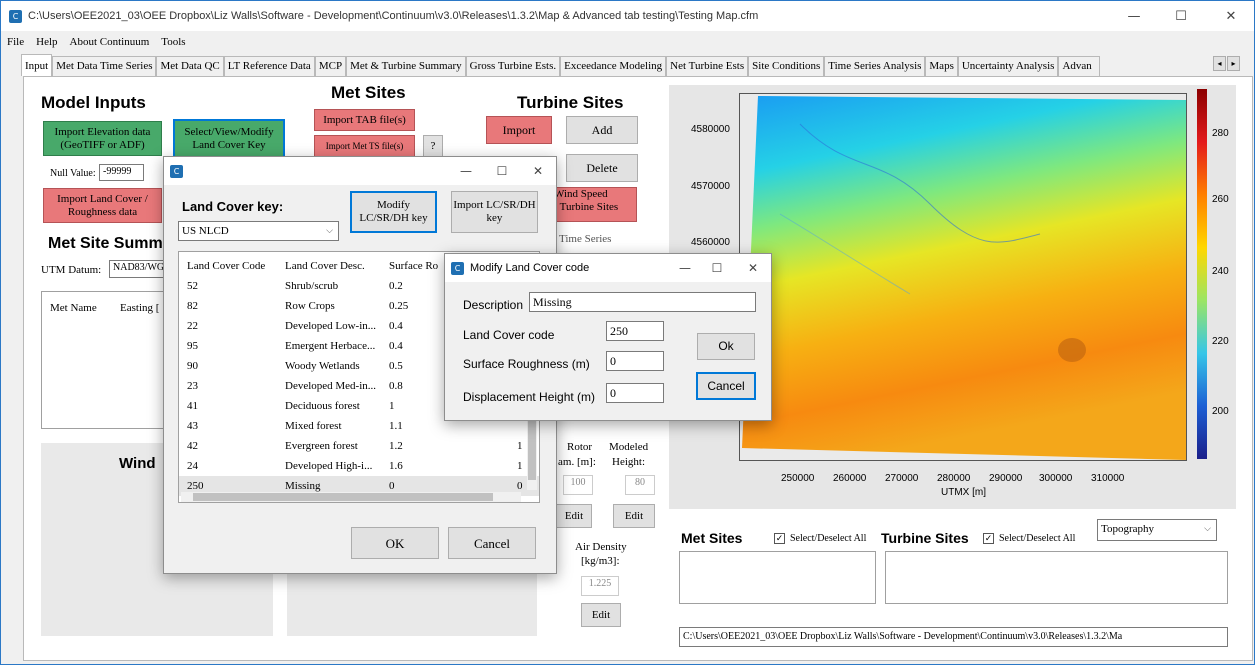 The image size is (1255, 665). What do you see at coordinates (574, 516) in the screenshot?
I see `edit-rotor-button: Edit` at bounding box center [574, 516].